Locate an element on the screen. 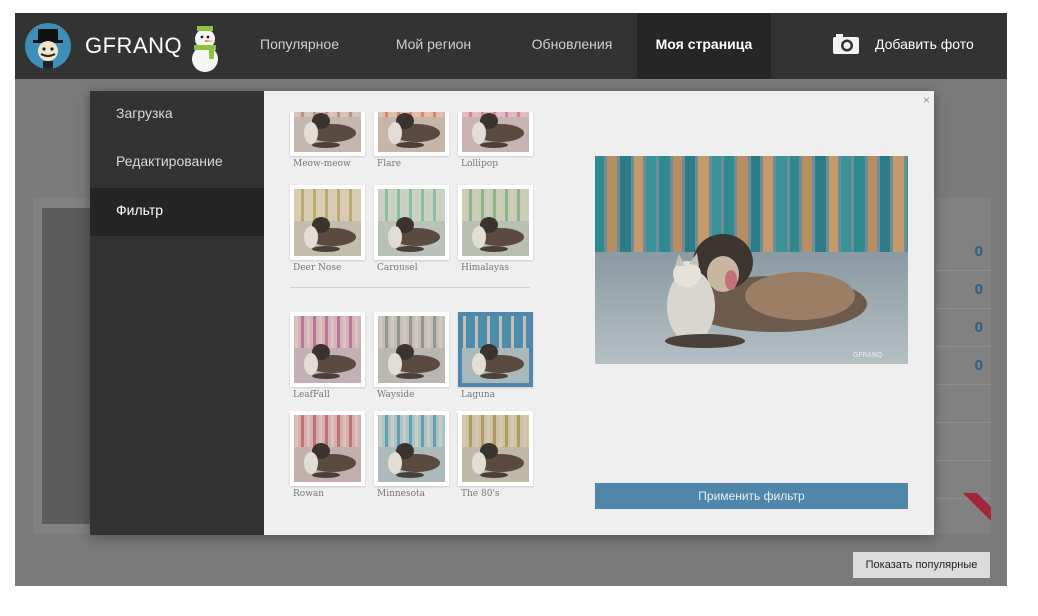  filter-tile: Meow-meow is located at coordinates (327, 140).